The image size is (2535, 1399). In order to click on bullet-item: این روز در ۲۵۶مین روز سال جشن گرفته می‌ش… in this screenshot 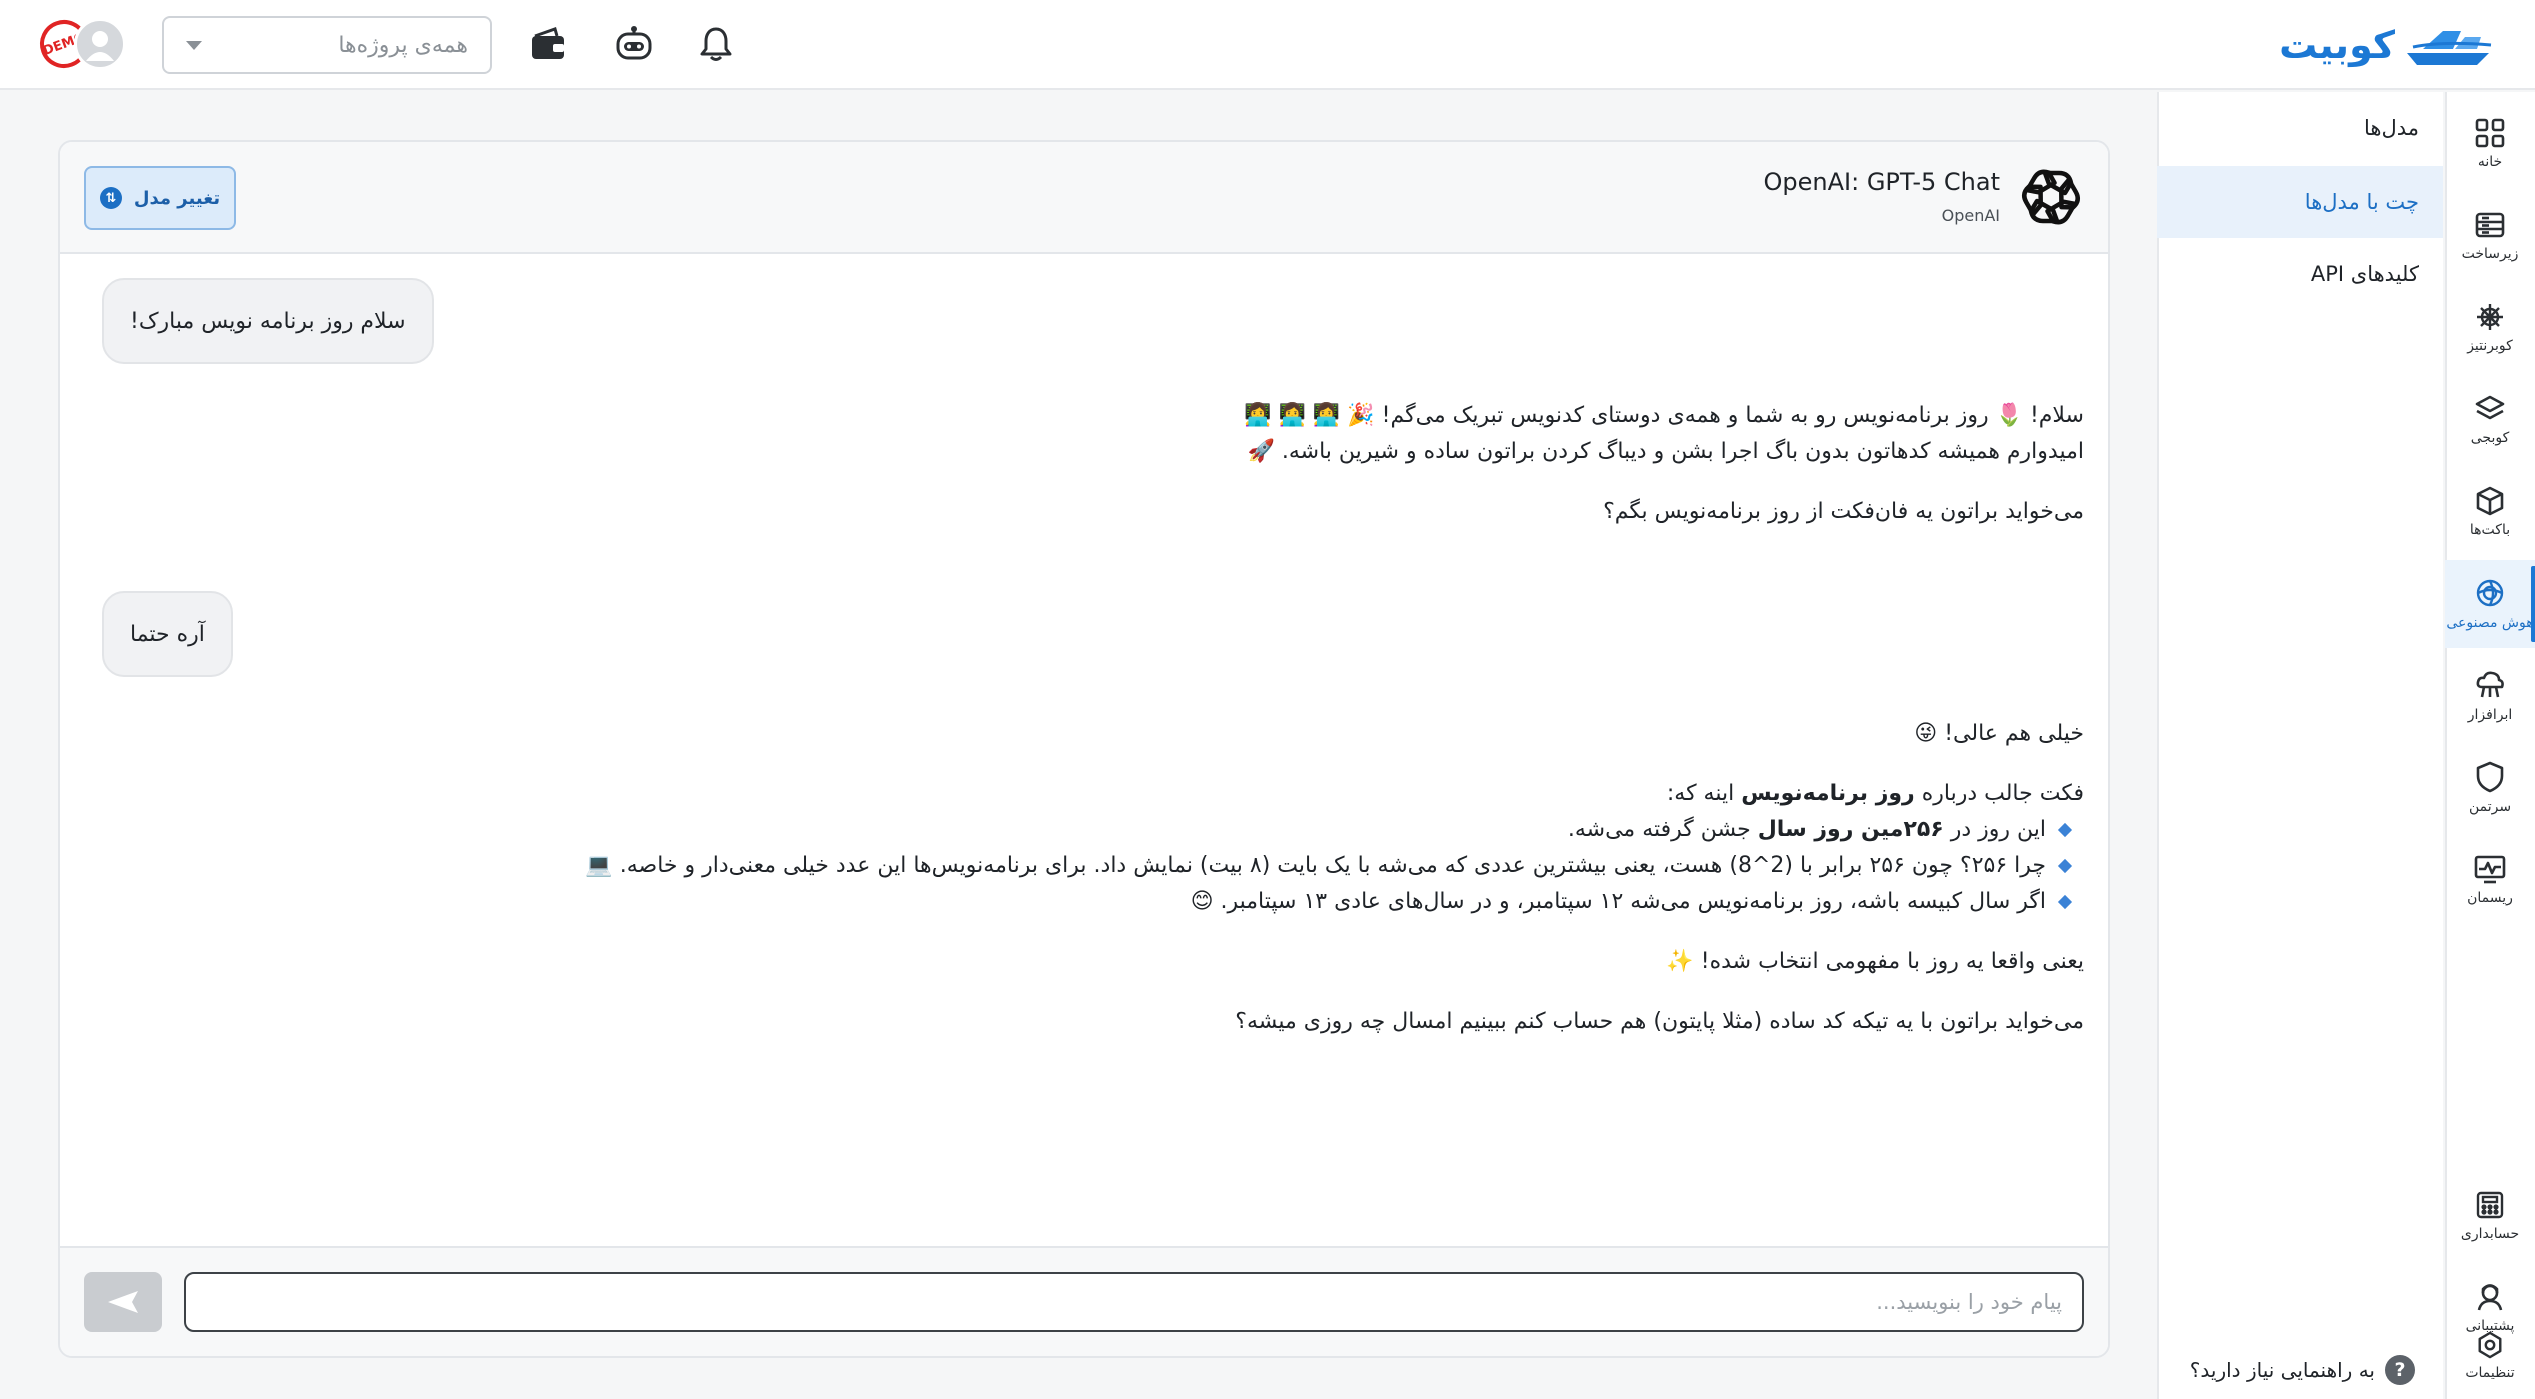, I will do `click(1304, 830)`.